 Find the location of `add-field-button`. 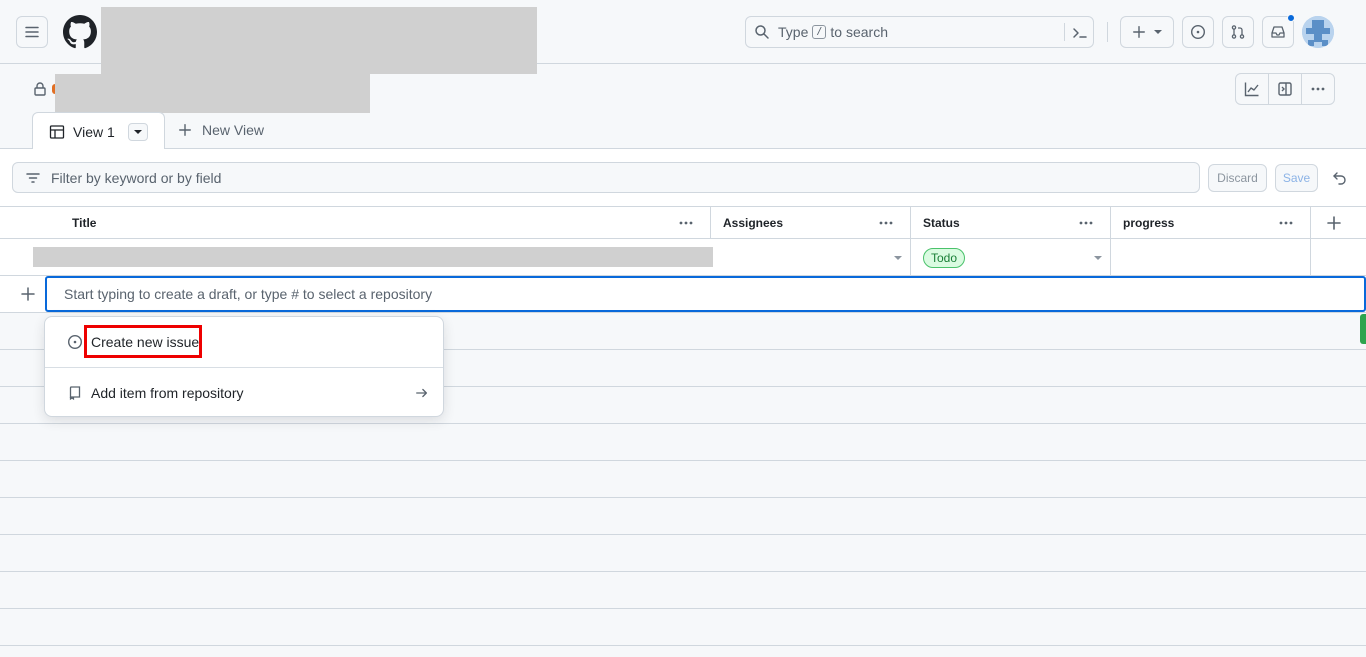

add-field-button is located at coordinates (1334, 223).